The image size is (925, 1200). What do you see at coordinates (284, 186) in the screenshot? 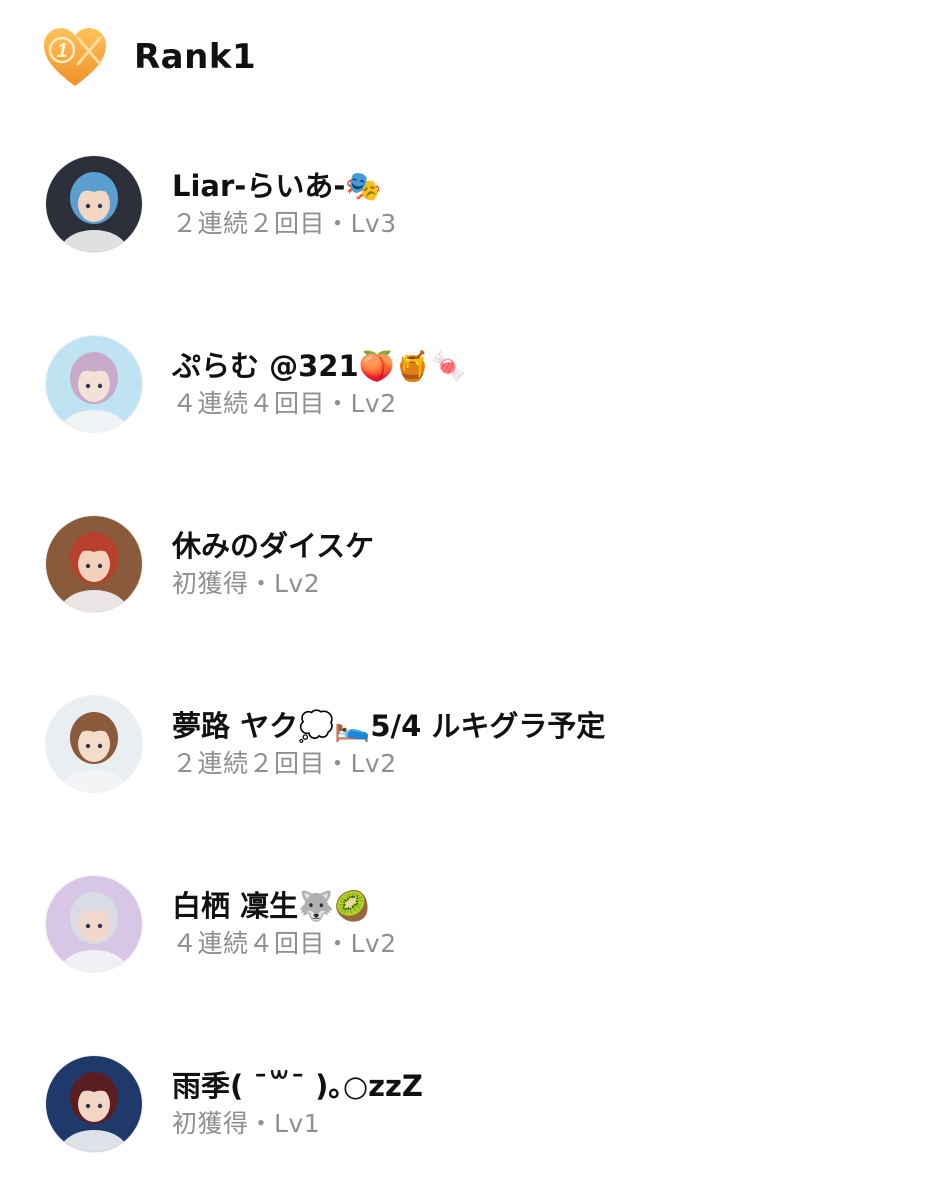
I see `user-name: Liar-らいあ-🎭` at bounding box center [284, 186].